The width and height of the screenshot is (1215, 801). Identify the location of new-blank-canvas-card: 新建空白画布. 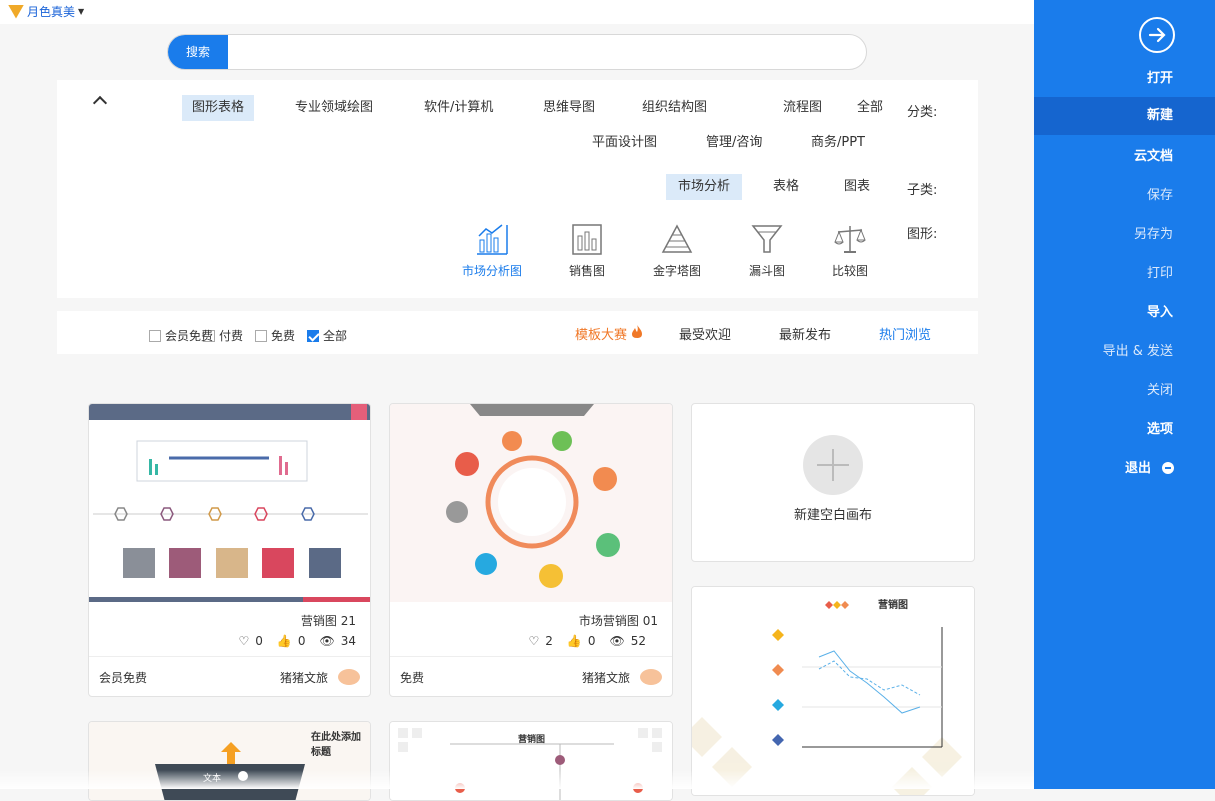
(833, 482).